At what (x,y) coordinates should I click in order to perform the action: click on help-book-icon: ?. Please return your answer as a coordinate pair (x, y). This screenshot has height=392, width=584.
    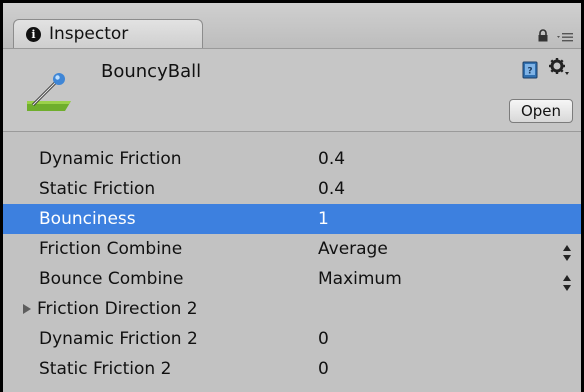
    Looking at the image, I should click on (530, 72).